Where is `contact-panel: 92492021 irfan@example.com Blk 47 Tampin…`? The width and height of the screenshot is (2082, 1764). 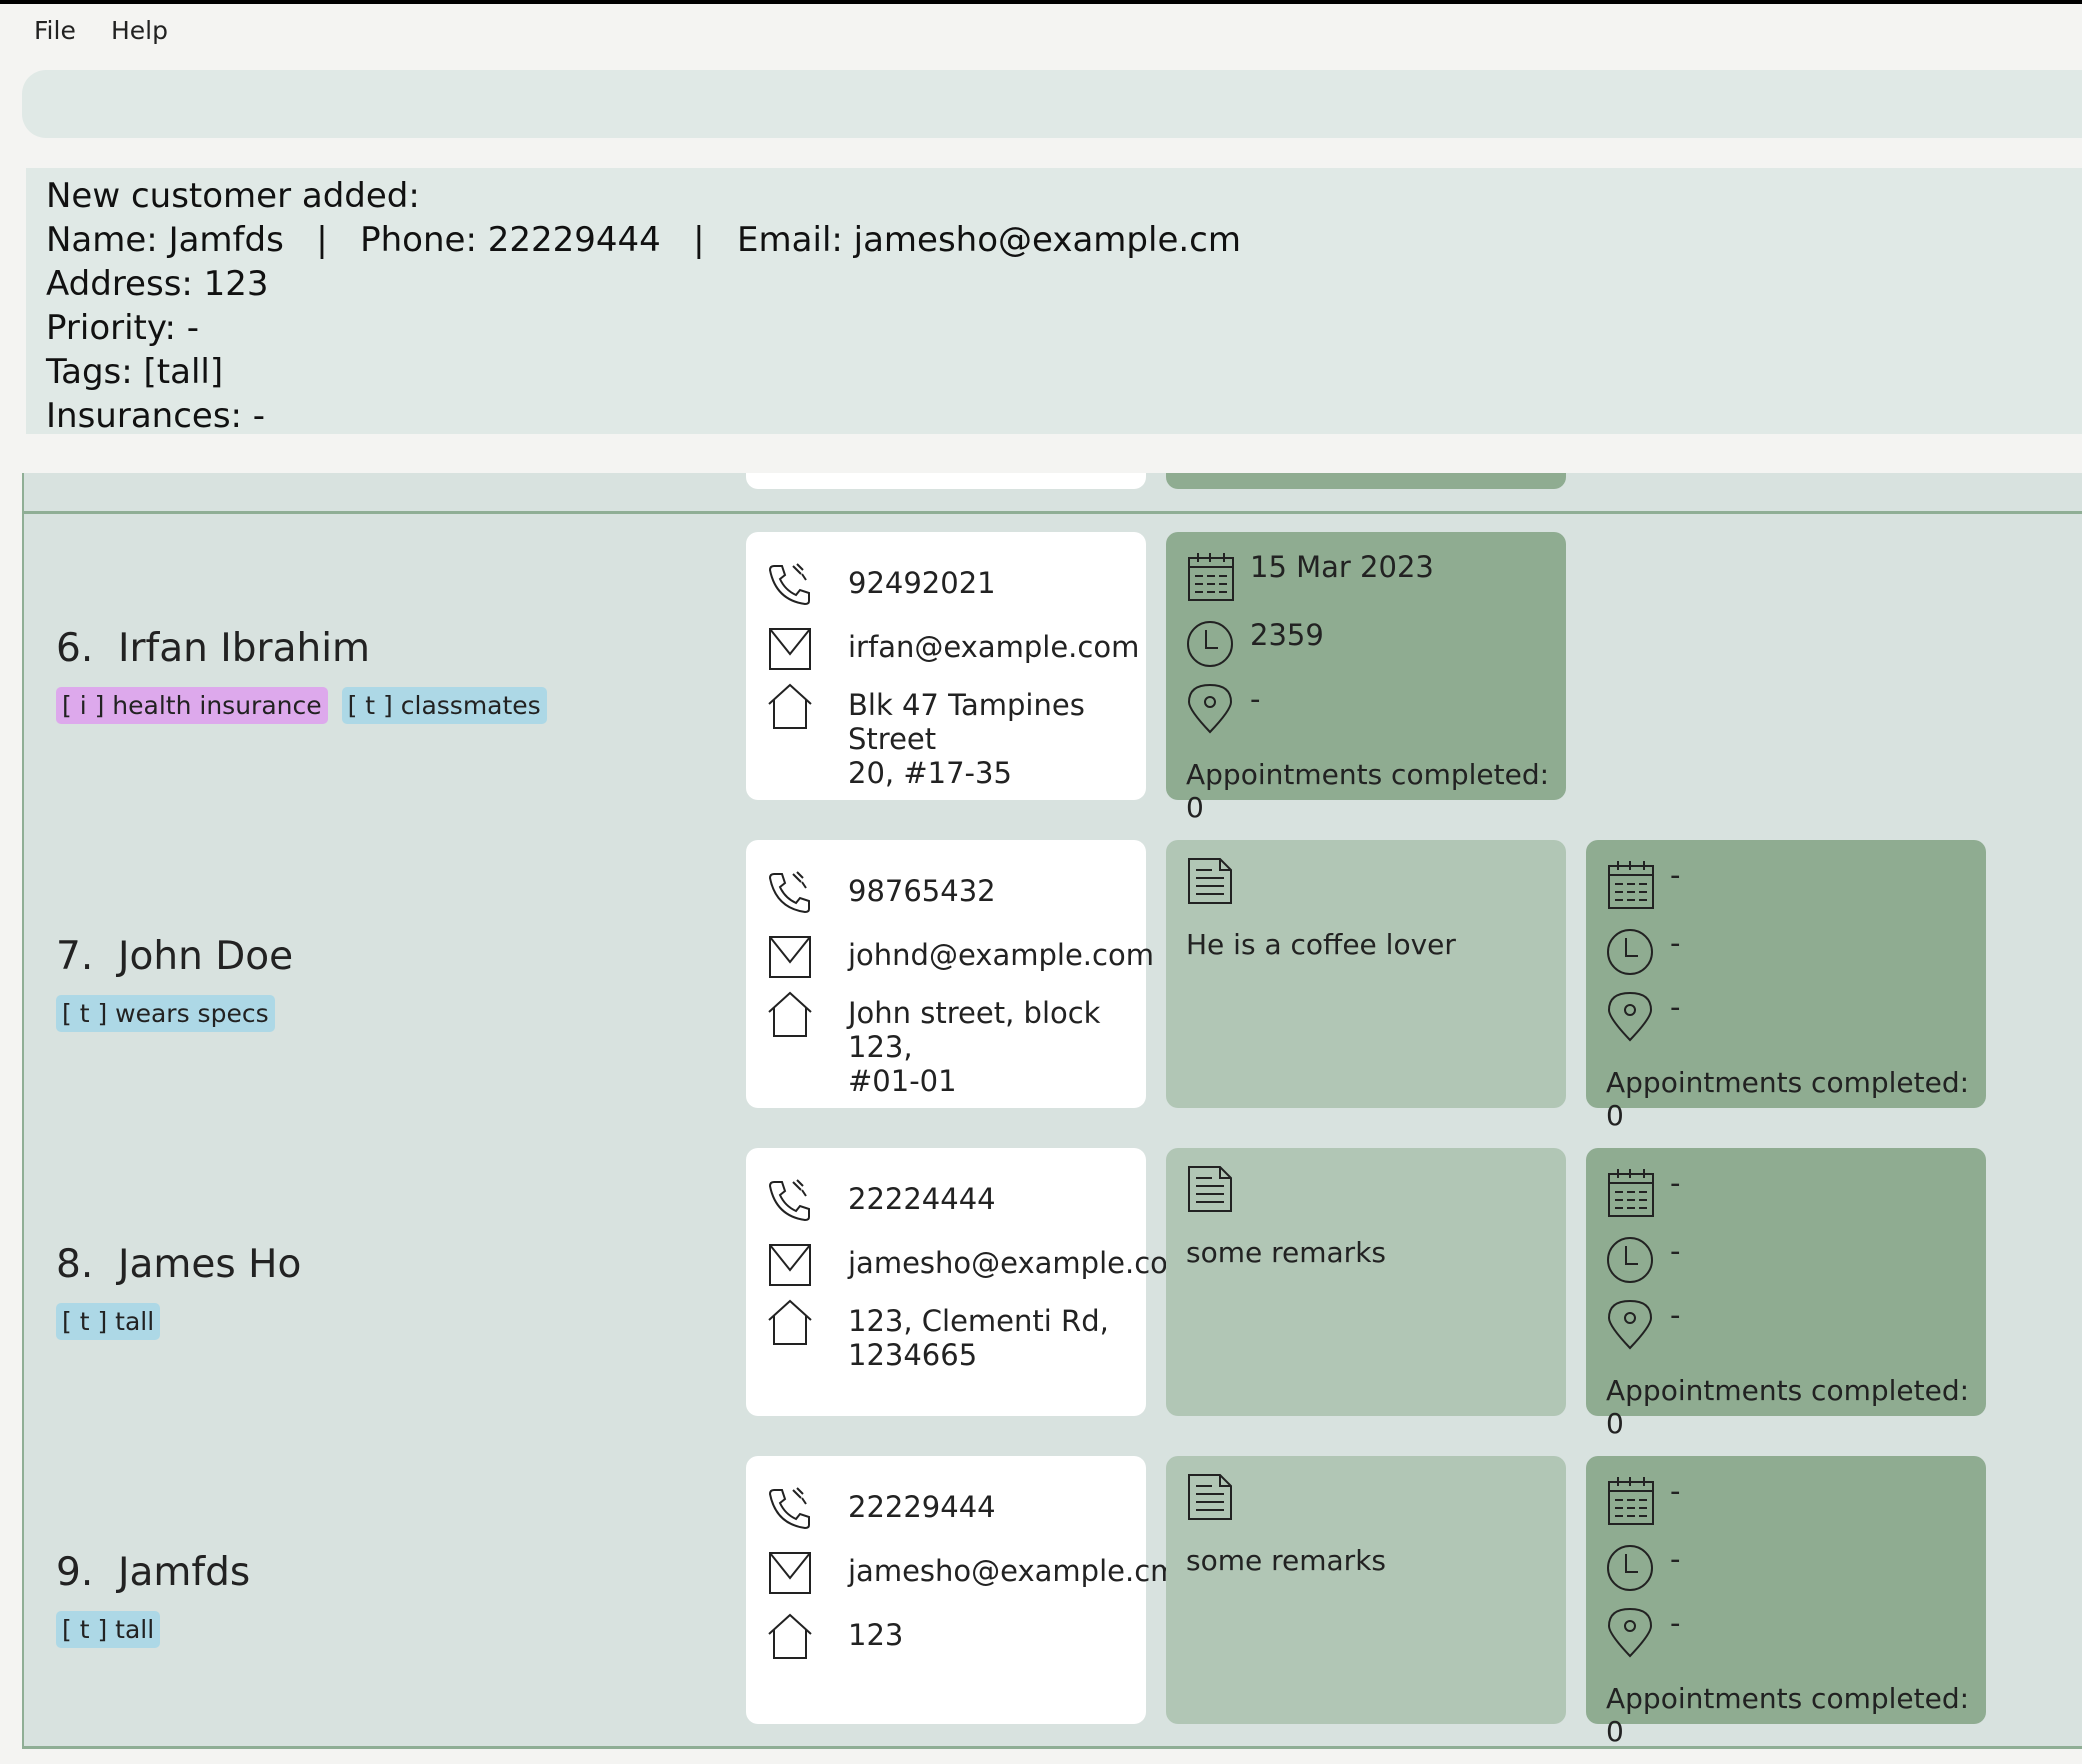
contact-panel: 92492021 irfan@example.com Blk 47 Tampin… is located at coordinates (946, 666).